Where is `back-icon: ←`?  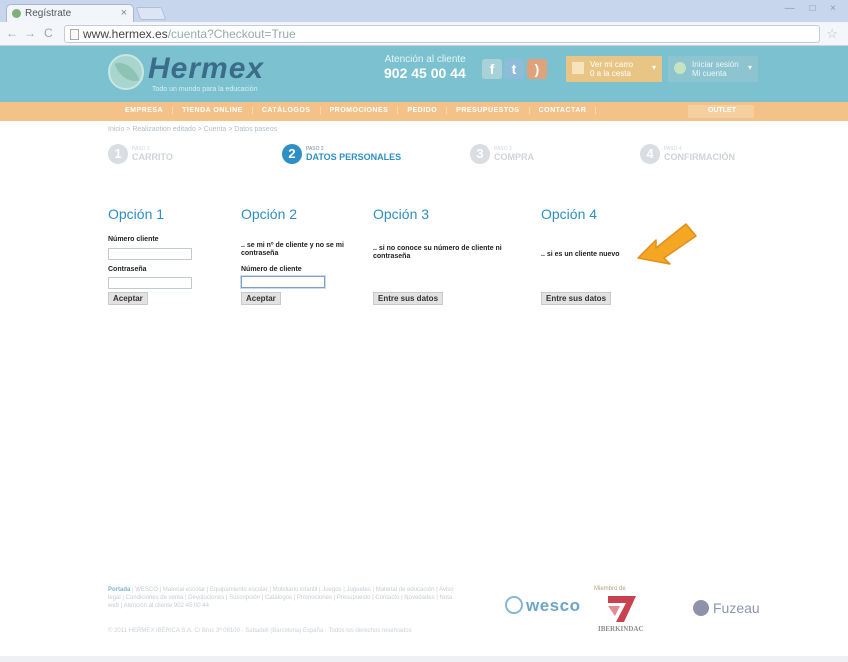
back-icon: ← is located at coordinates (12, 33).